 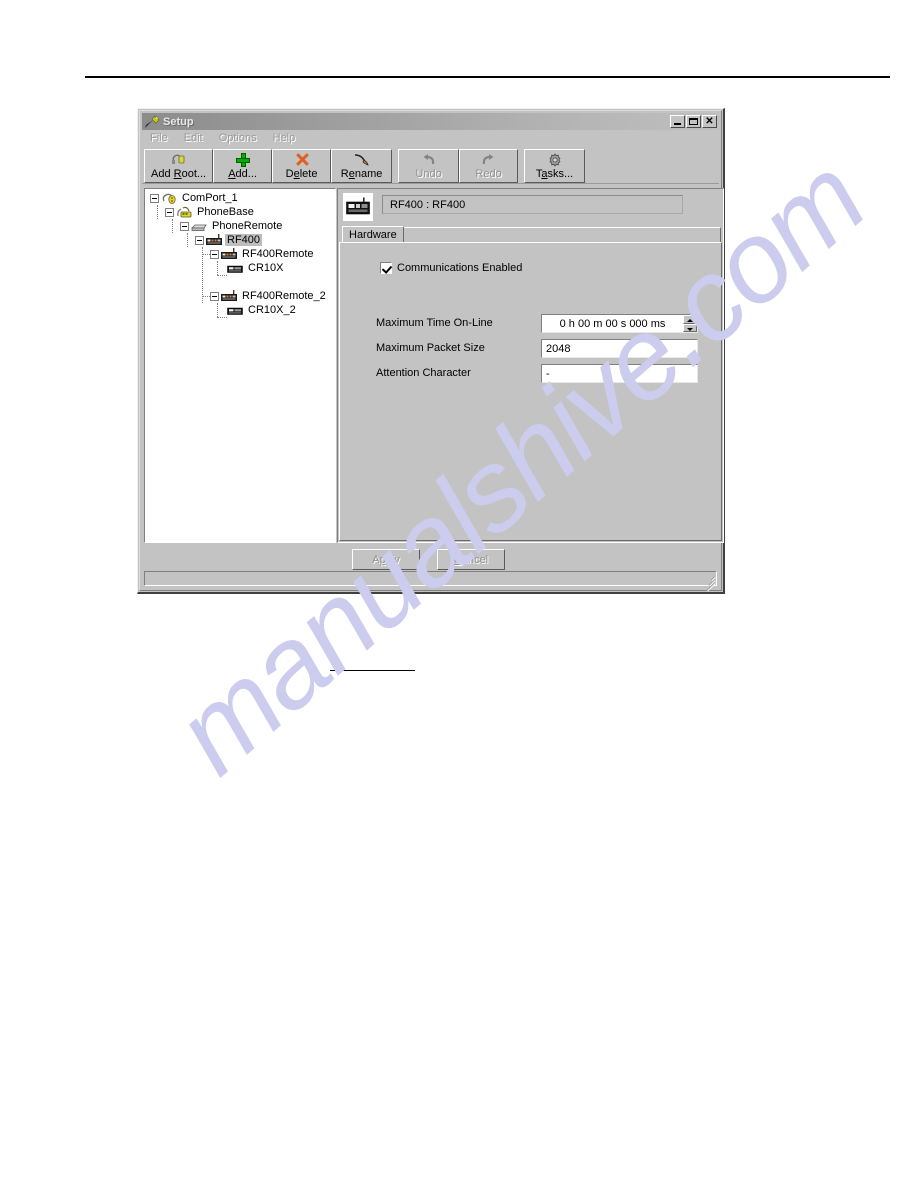 I want to click on window-controls: ✕, so click(x=693, y=121).